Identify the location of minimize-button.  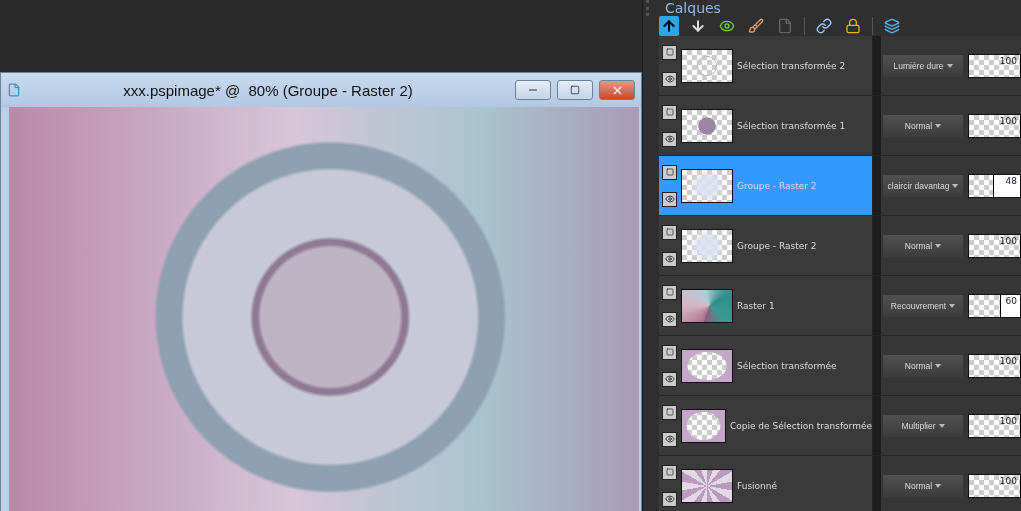
(533, 90).